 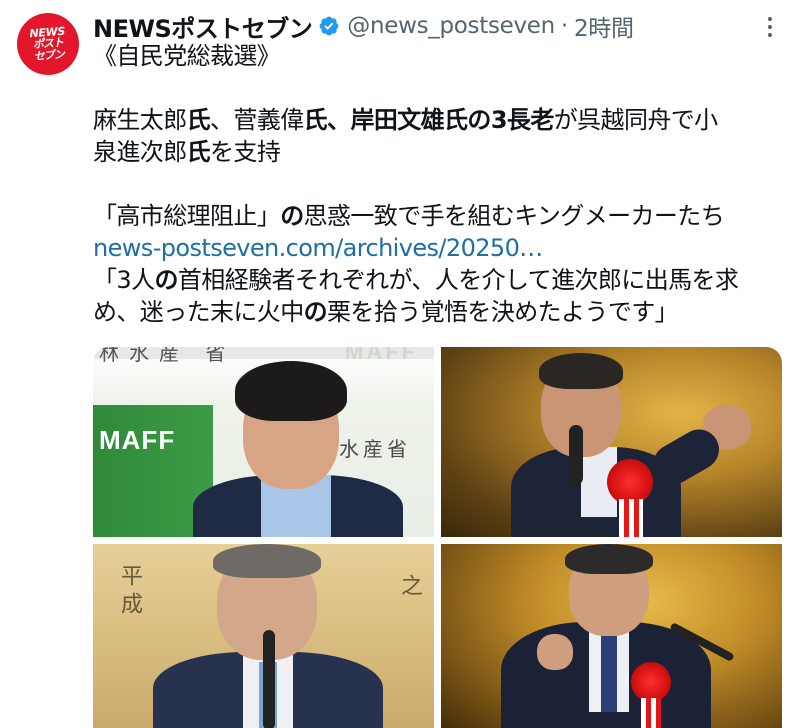 I want to click on photo-aso, so click(x=611, y=442).